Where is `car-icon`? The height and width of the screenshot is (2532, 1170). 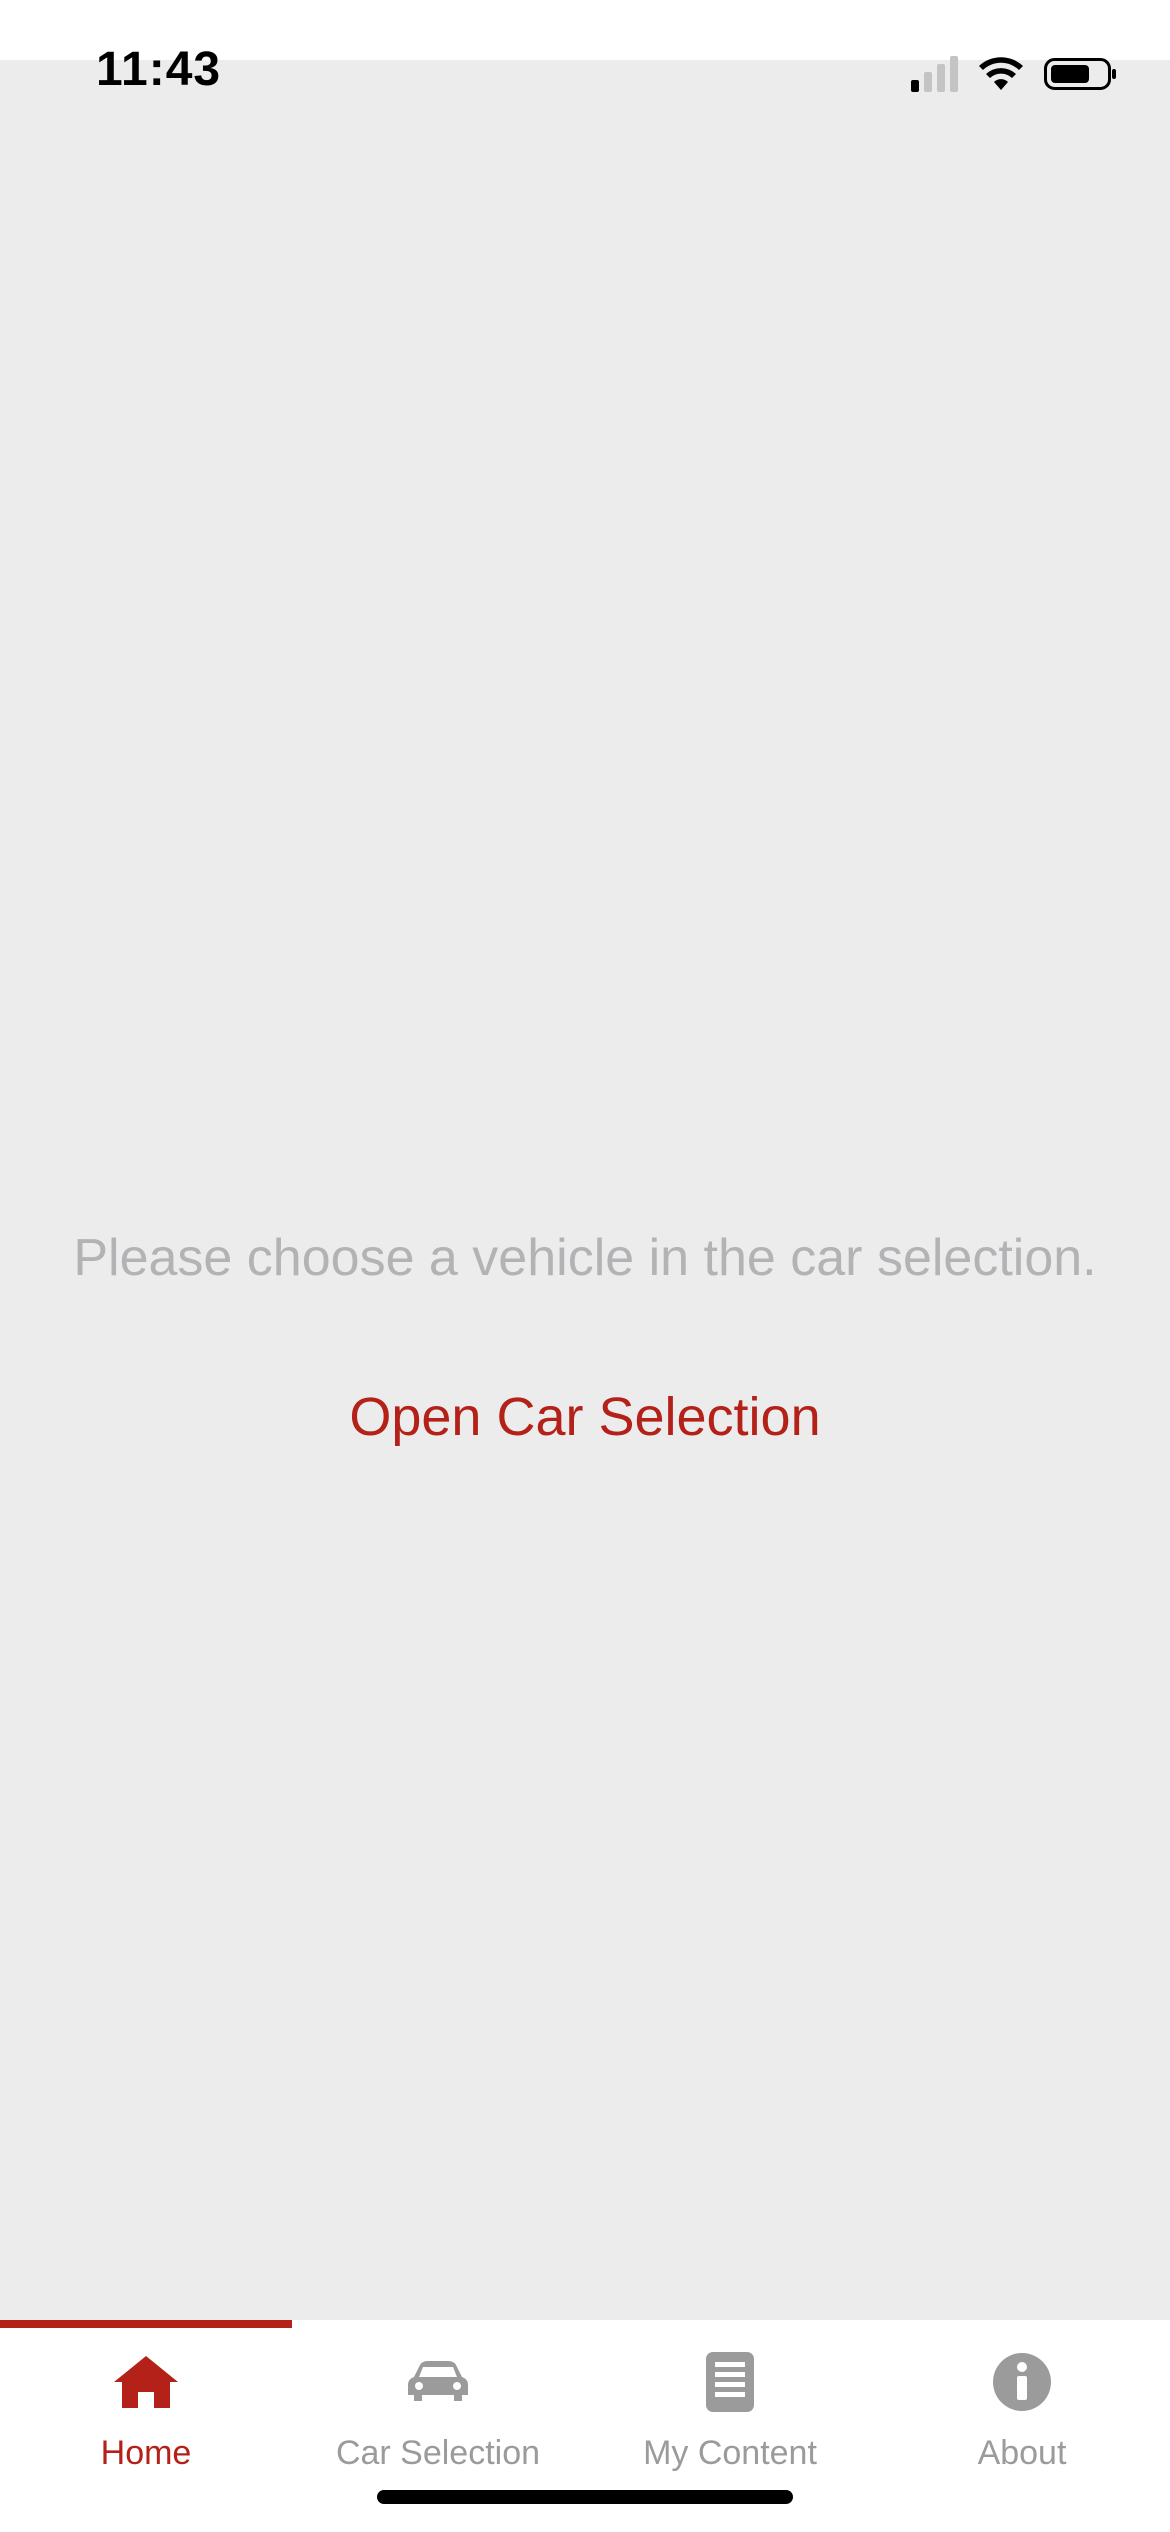
car-icon is located at coordinates (438, 2382).